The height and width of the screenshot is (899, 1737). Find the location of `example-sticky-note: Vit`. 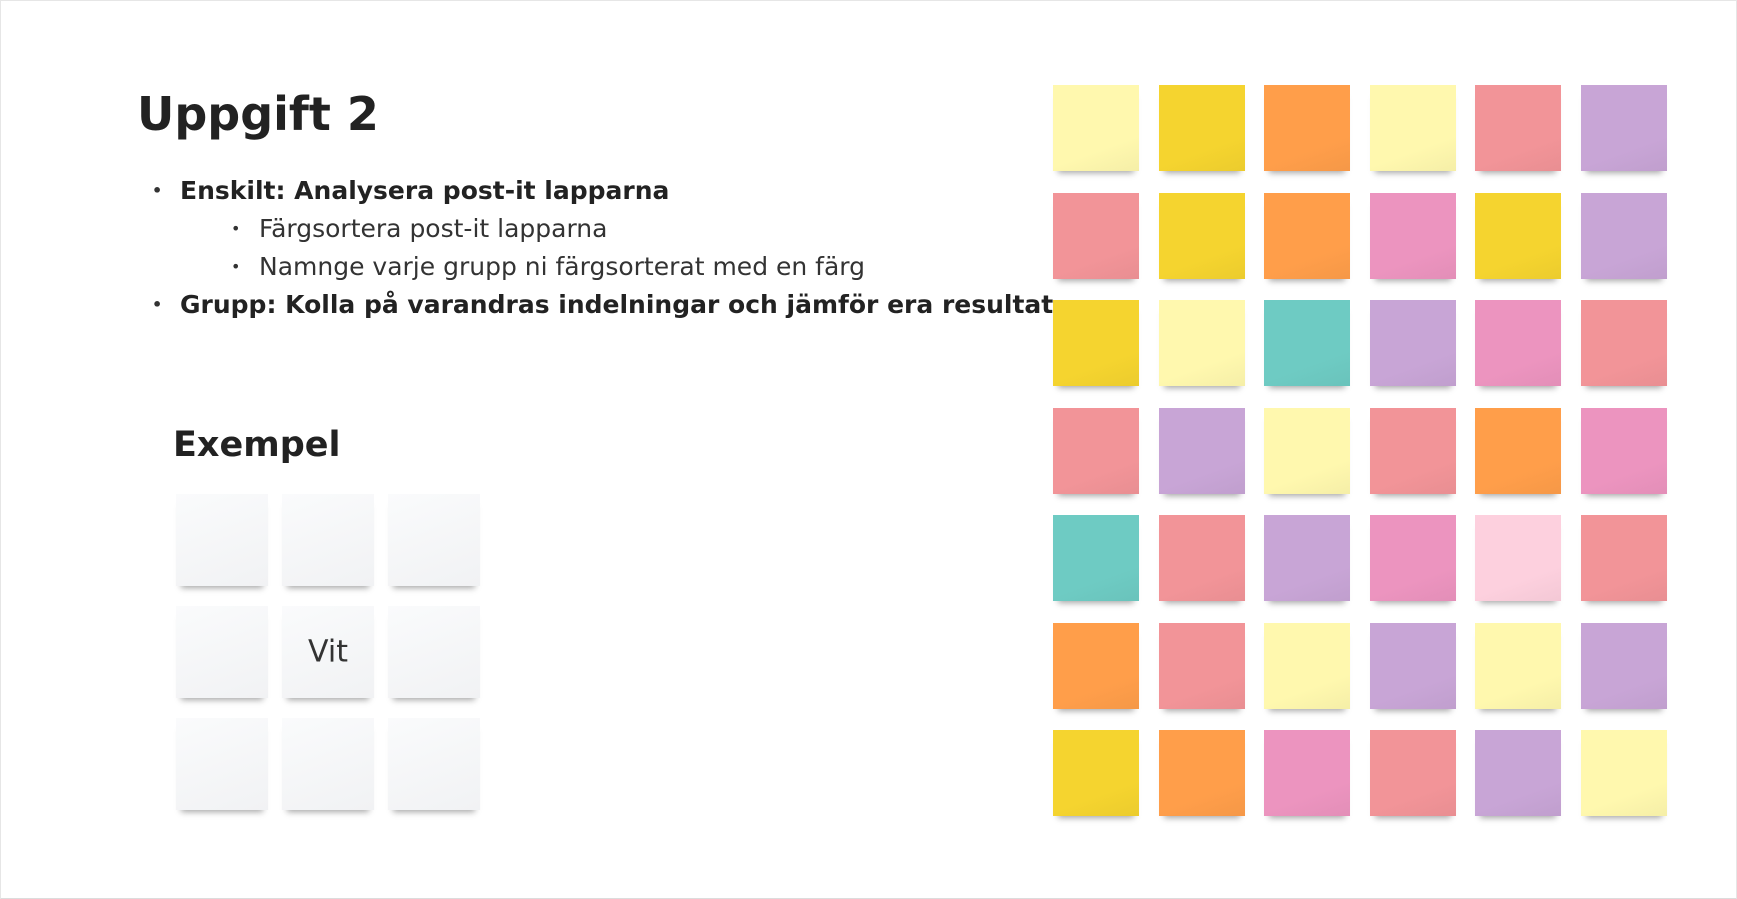

example-sticky-note: Vit is located at coordinates (328, 652).